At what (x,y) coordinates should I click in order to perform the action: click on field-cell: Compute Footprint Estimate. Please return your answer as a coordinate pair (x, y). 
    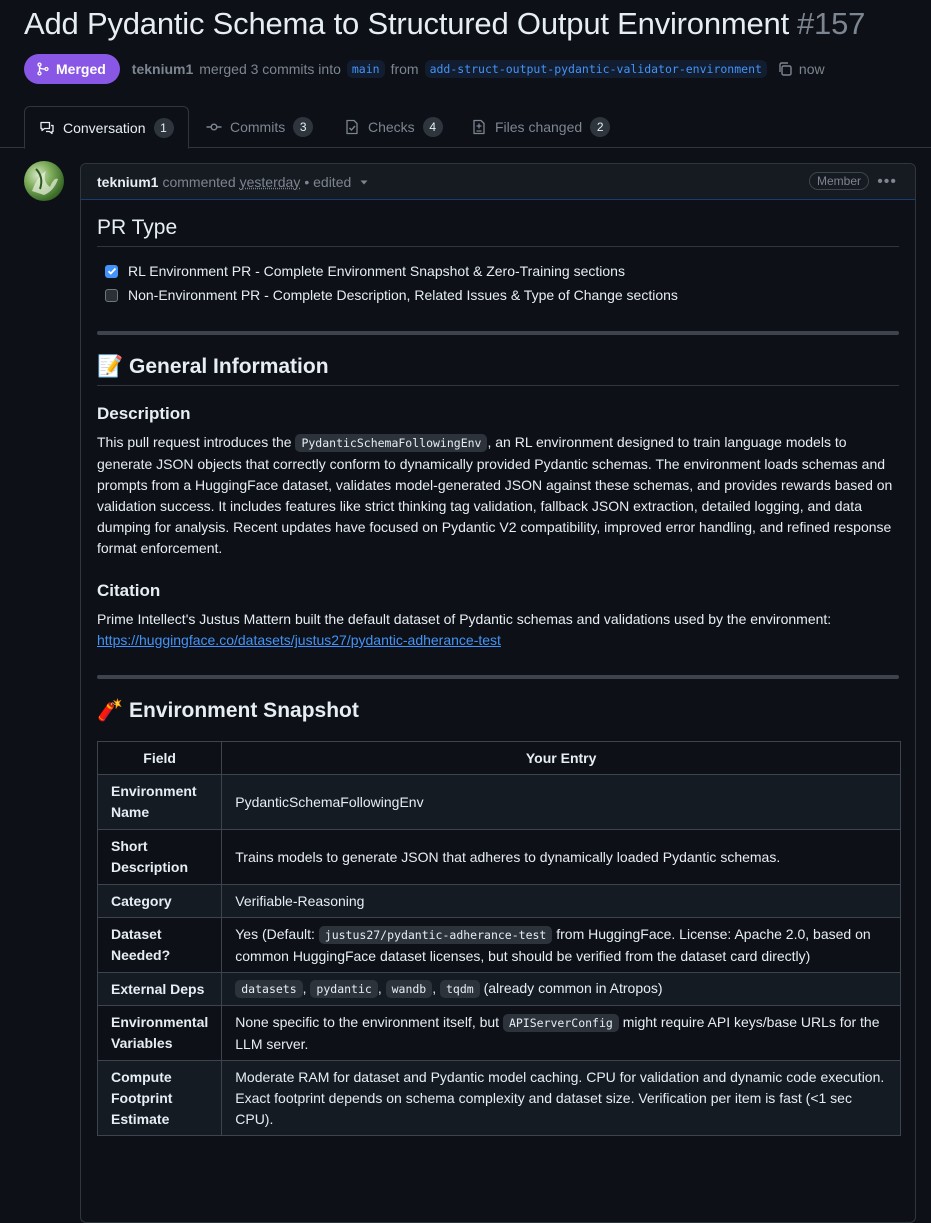
    Looking at the image, I should click on (159, 1098).